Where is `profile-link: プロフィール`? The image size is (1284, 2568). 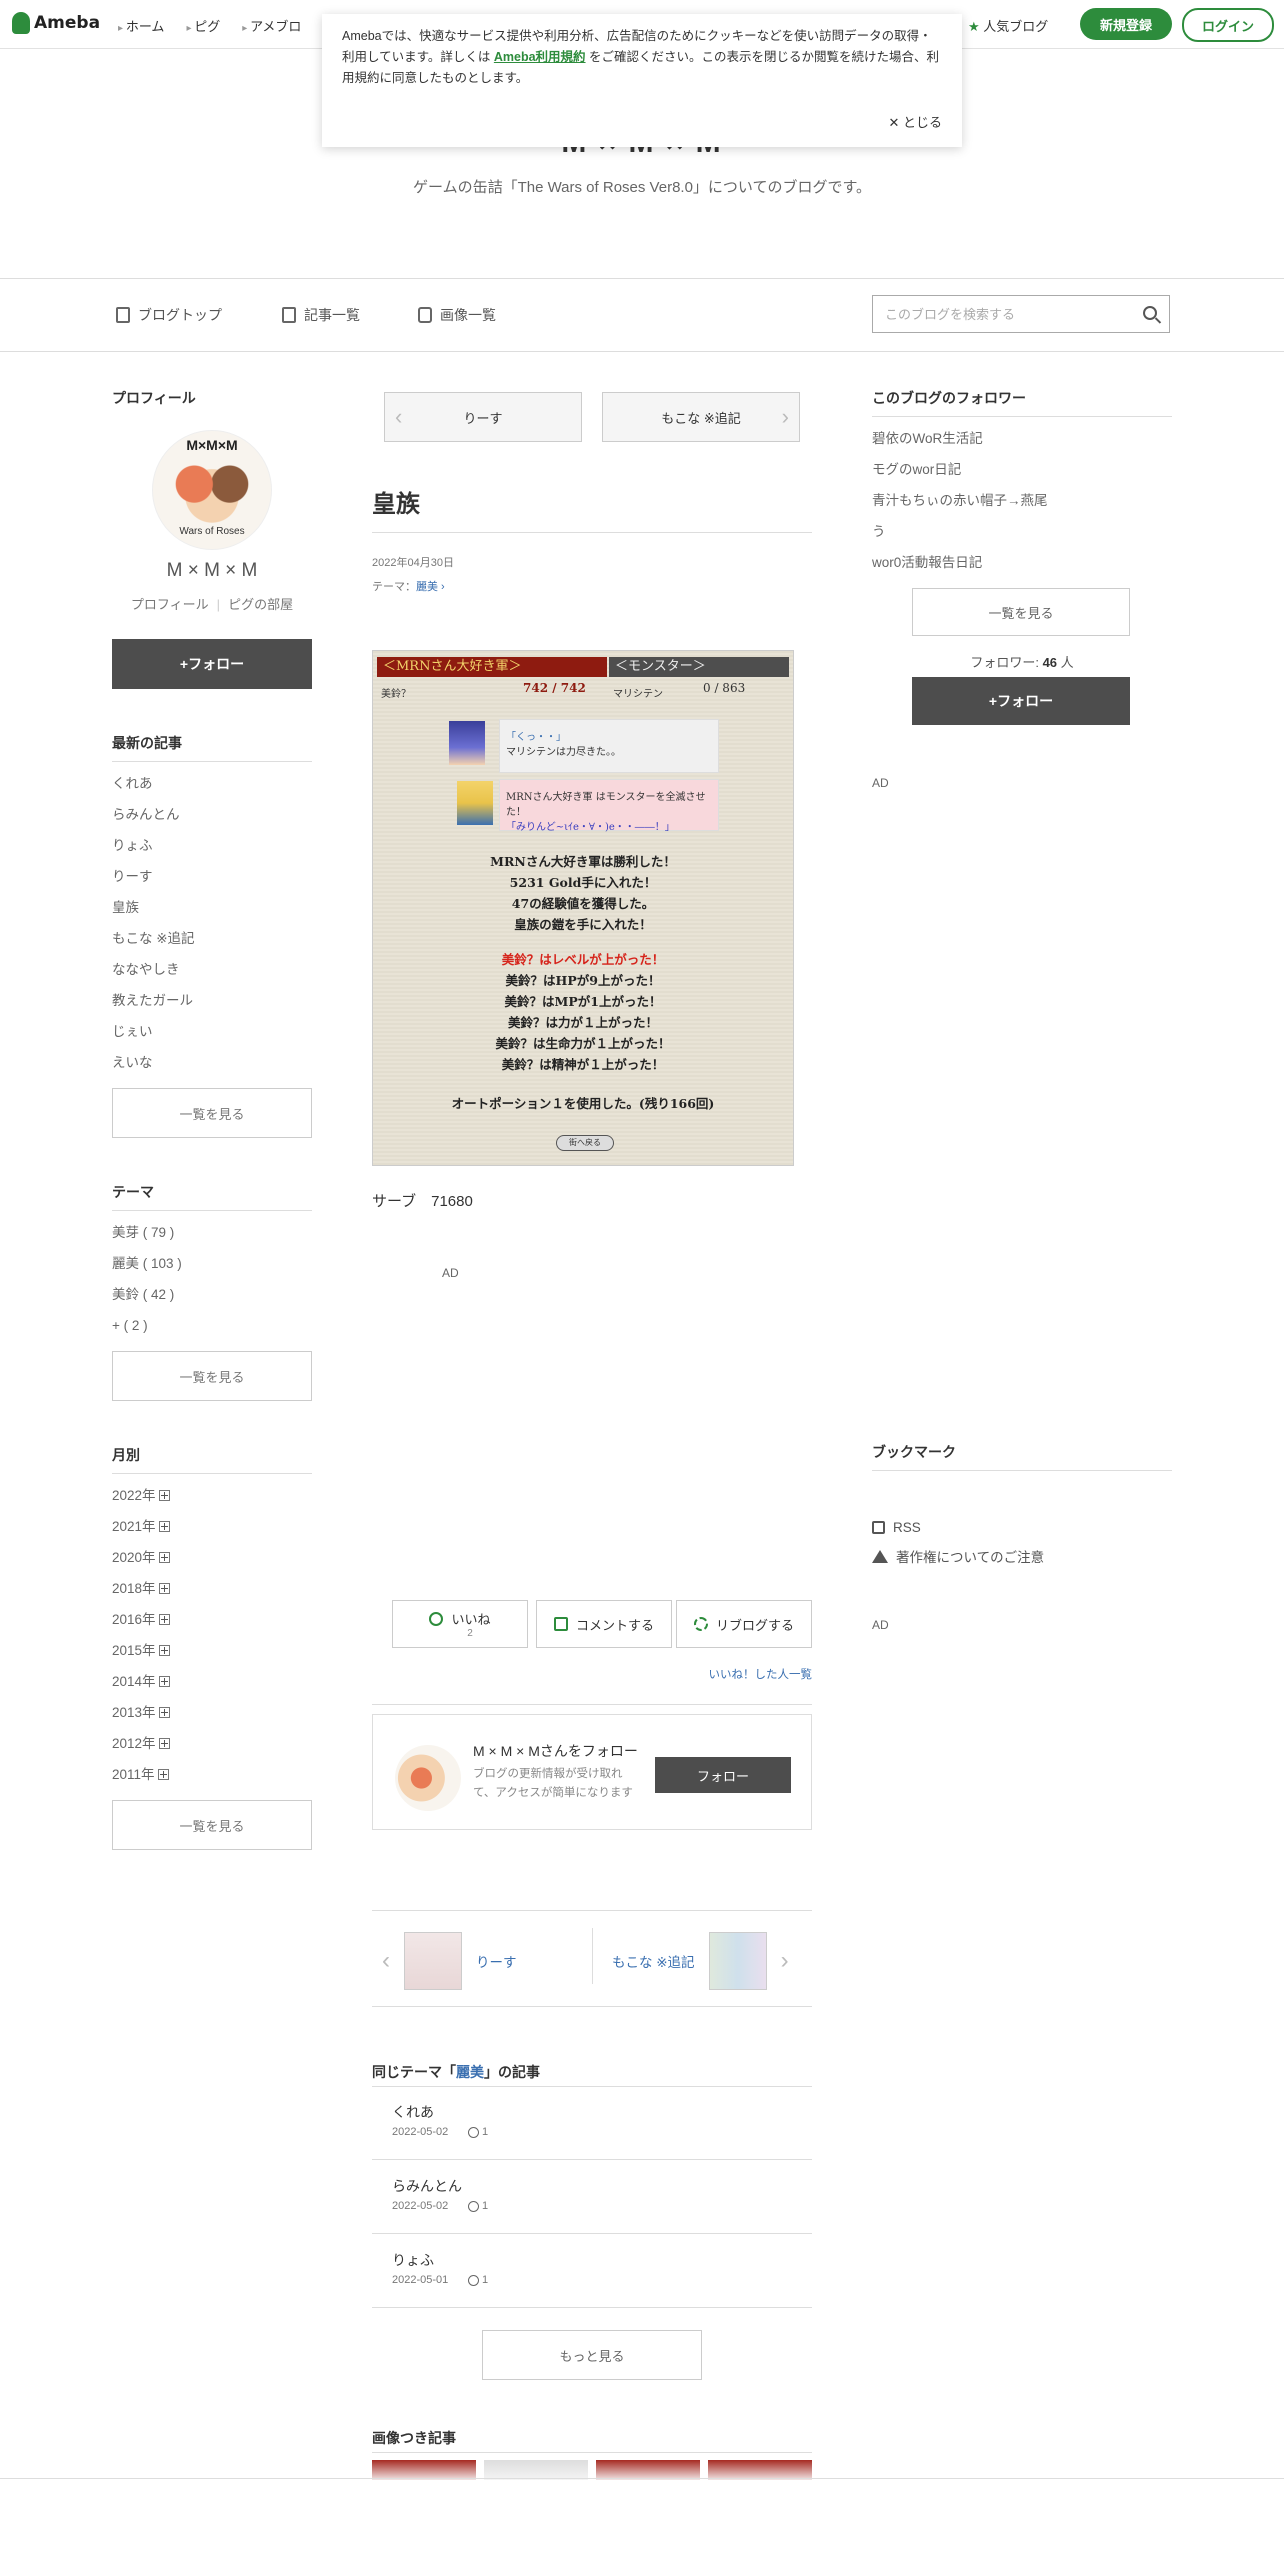 profile-link: プロフィール is located at coordinates (170, 604).